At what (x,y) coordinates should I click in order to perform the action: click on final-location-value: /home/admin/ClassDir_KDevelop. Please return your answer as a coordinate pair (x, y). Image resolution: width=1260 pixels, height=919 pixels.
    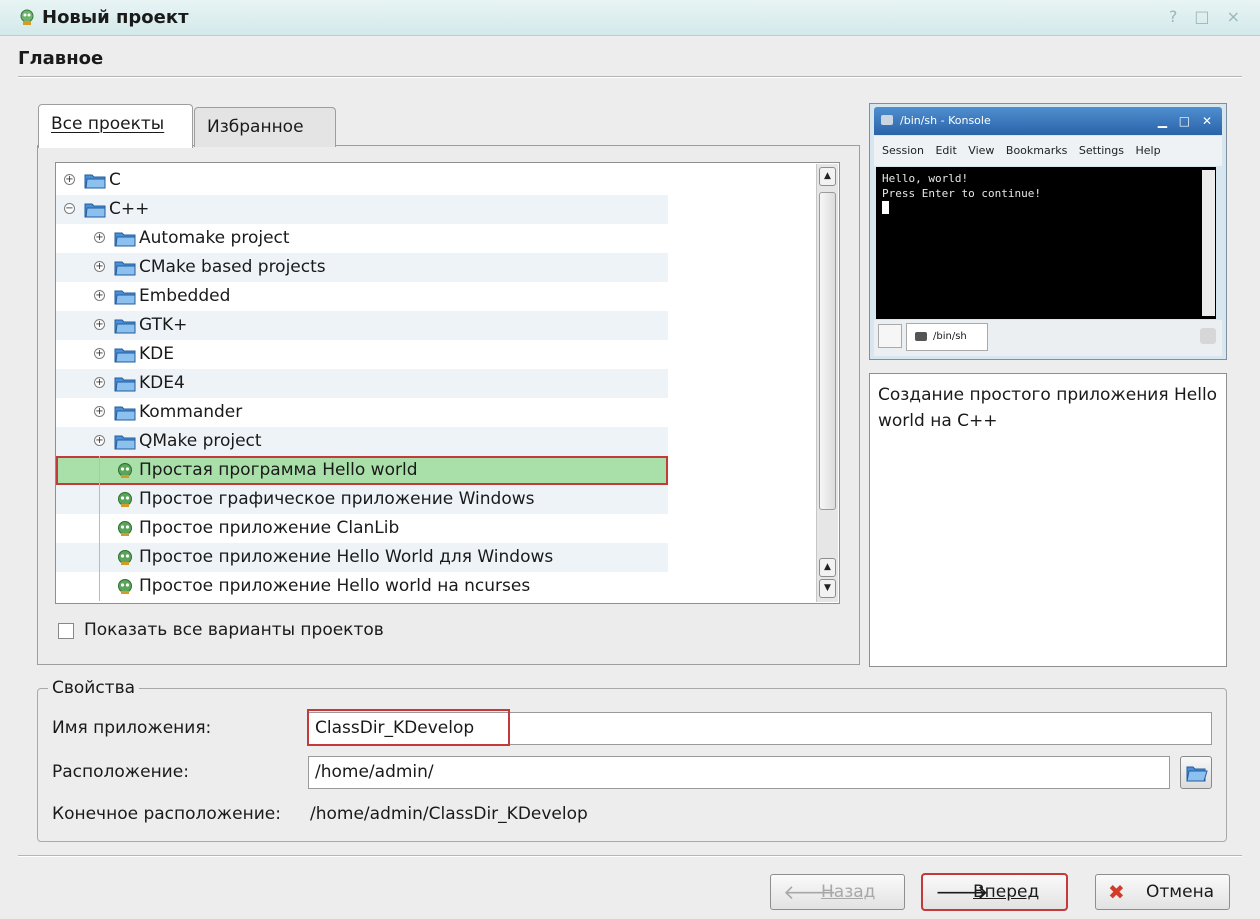
    Looking at the image, I should click on (449, 814).